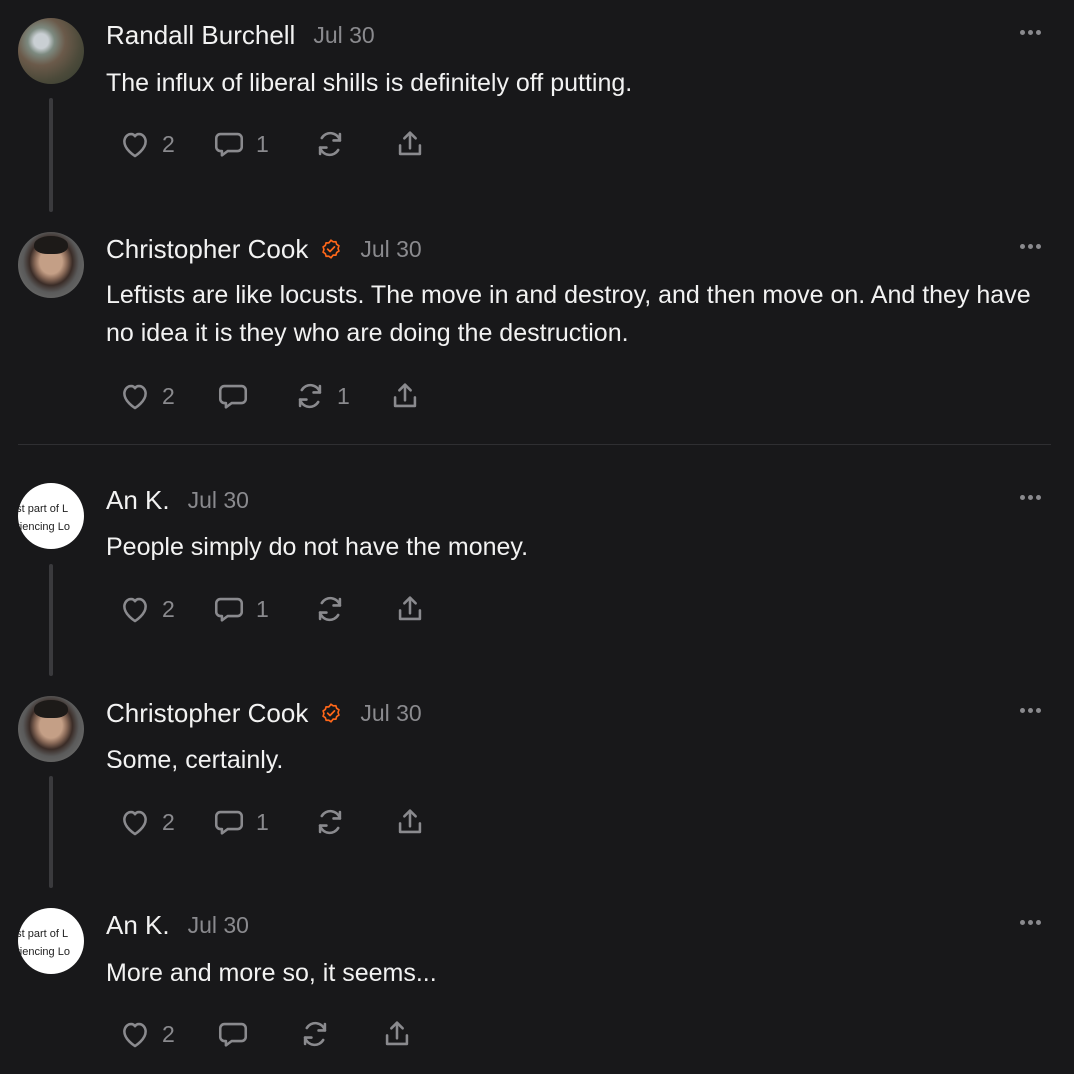  Describe the element at coordinates (317, 547) in the screenshot. I see `comment-text: People simply do not have the money.` at that location.